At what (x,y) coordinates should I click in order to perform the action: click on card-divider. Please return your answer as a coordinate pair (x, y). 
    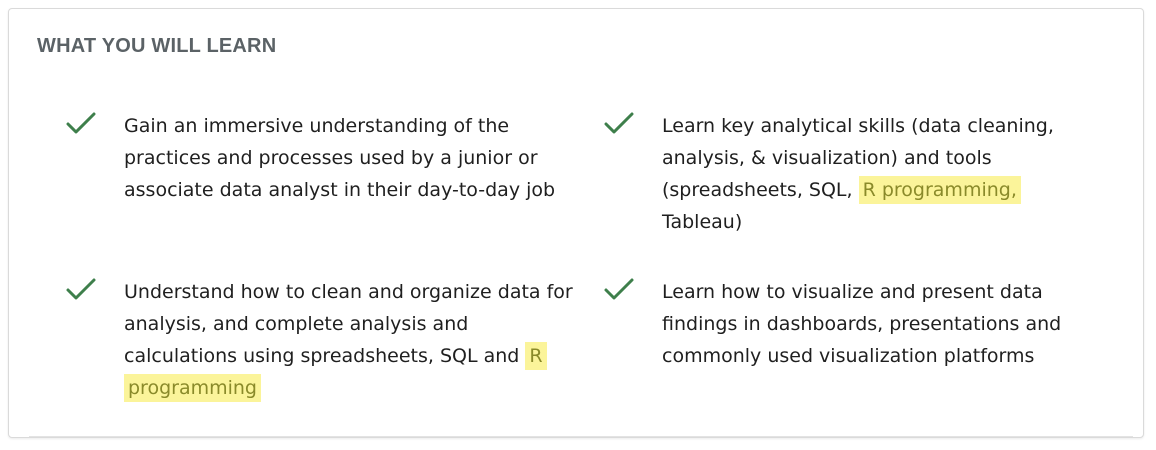
    Looking at the image, I should click on (581, 436).